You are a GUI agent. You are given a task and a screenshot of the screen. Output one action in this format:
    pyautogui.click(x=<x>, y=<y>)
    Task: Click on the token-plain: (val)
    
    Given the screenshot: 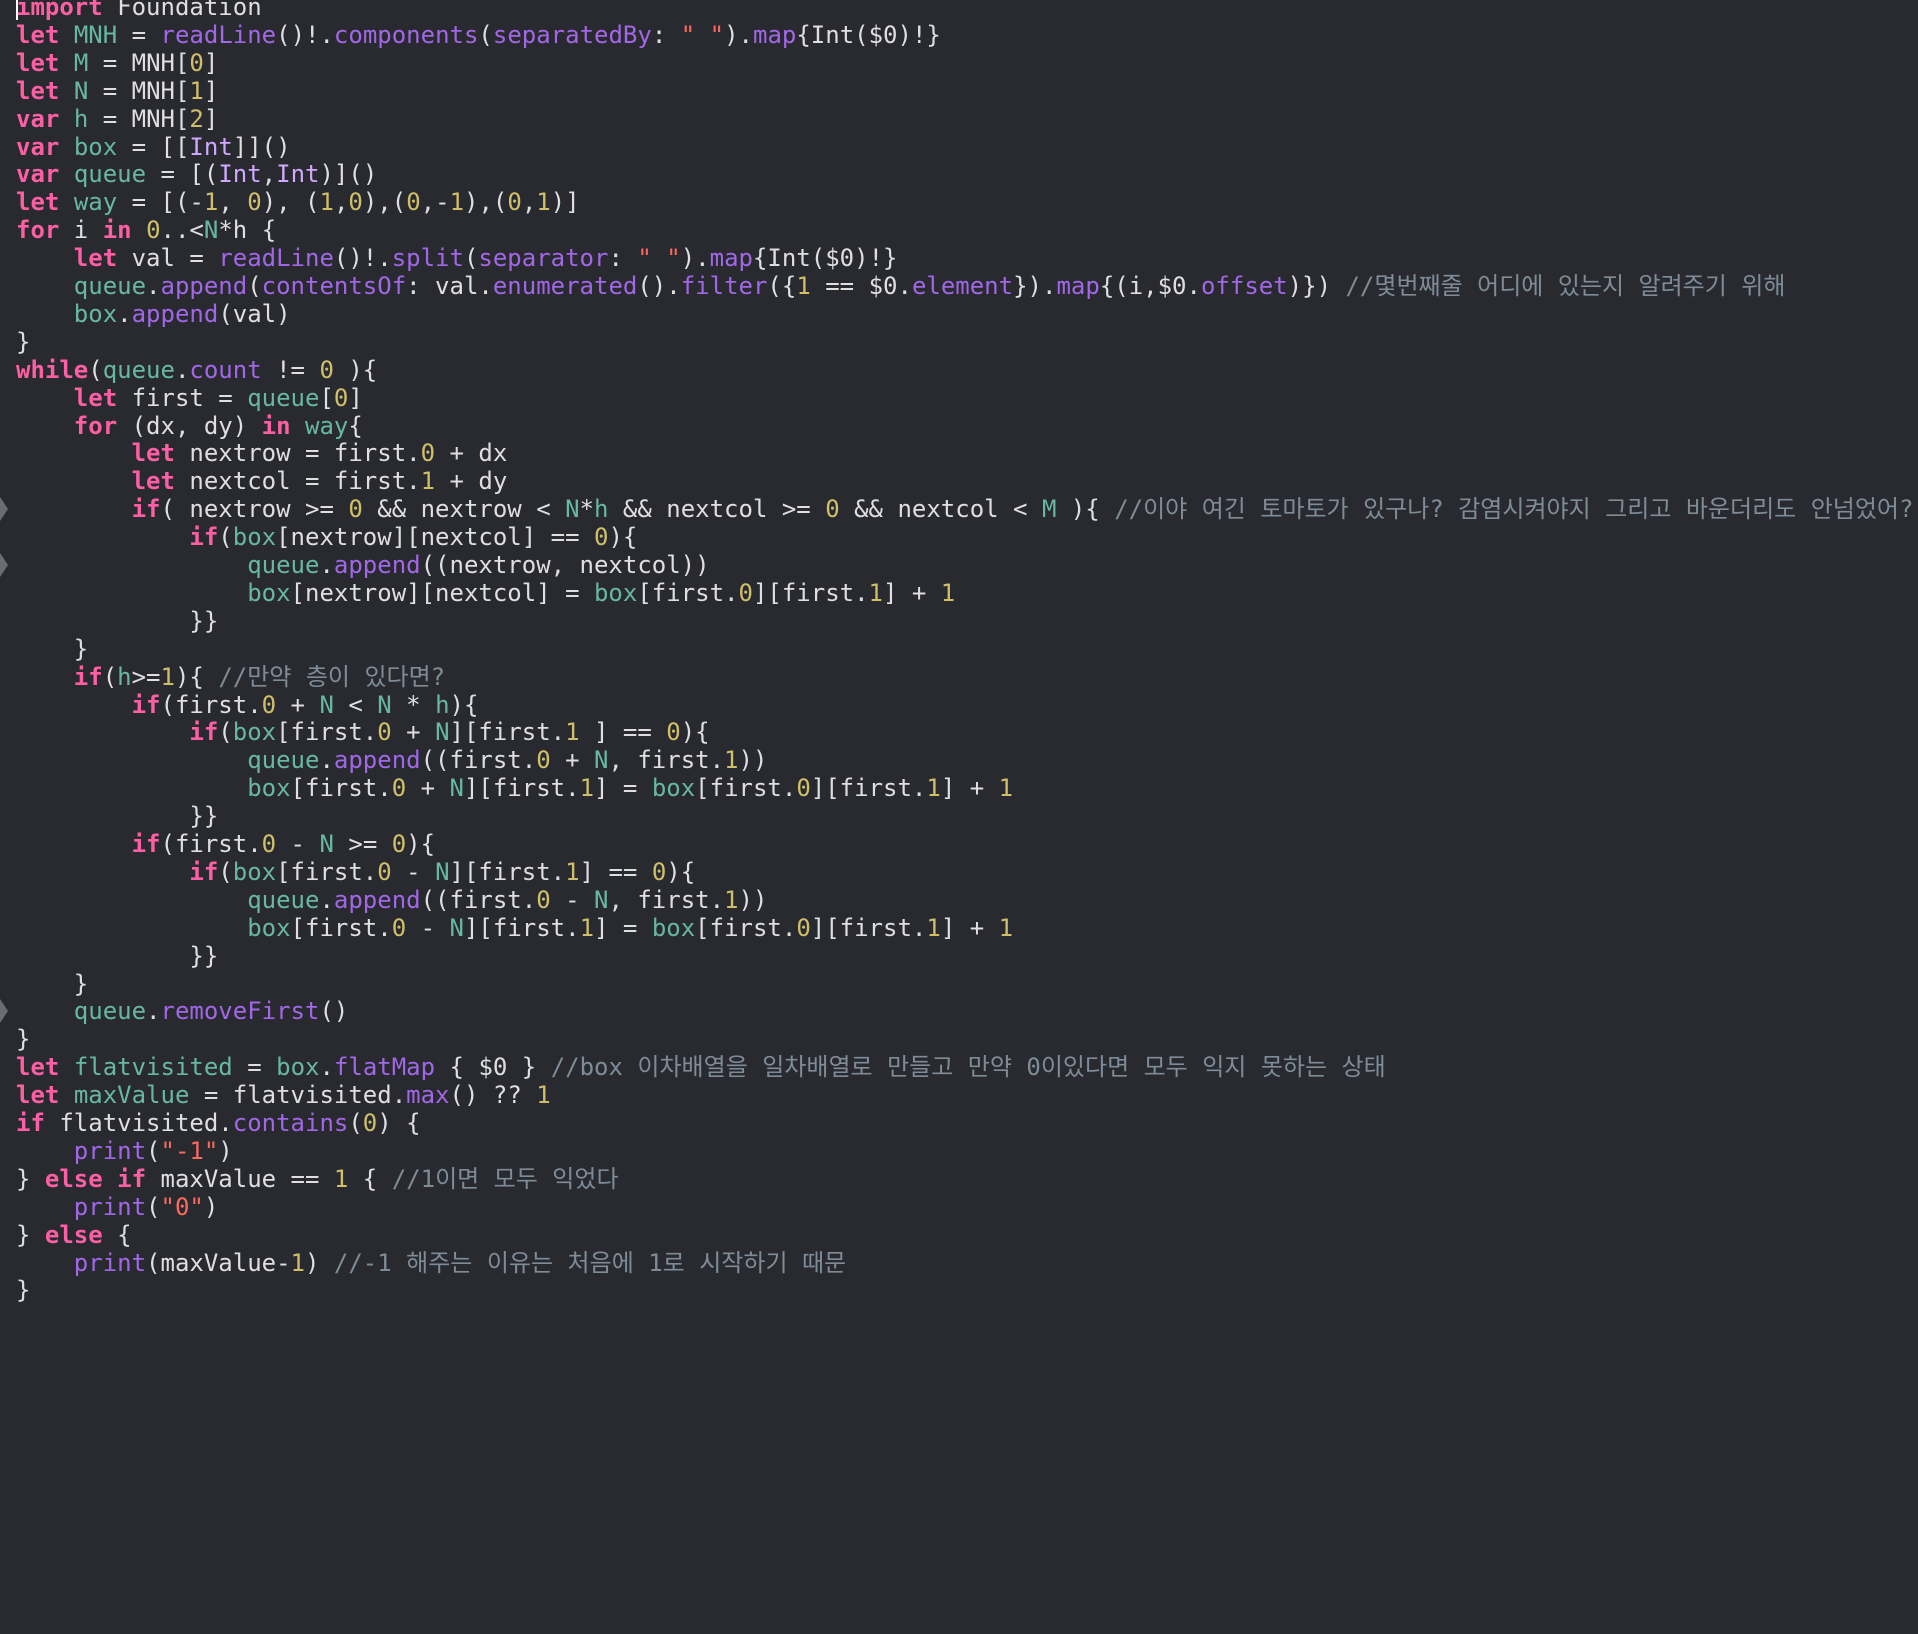 What is the action you would take?
    pyautogui.click(x=254, y=313)
    